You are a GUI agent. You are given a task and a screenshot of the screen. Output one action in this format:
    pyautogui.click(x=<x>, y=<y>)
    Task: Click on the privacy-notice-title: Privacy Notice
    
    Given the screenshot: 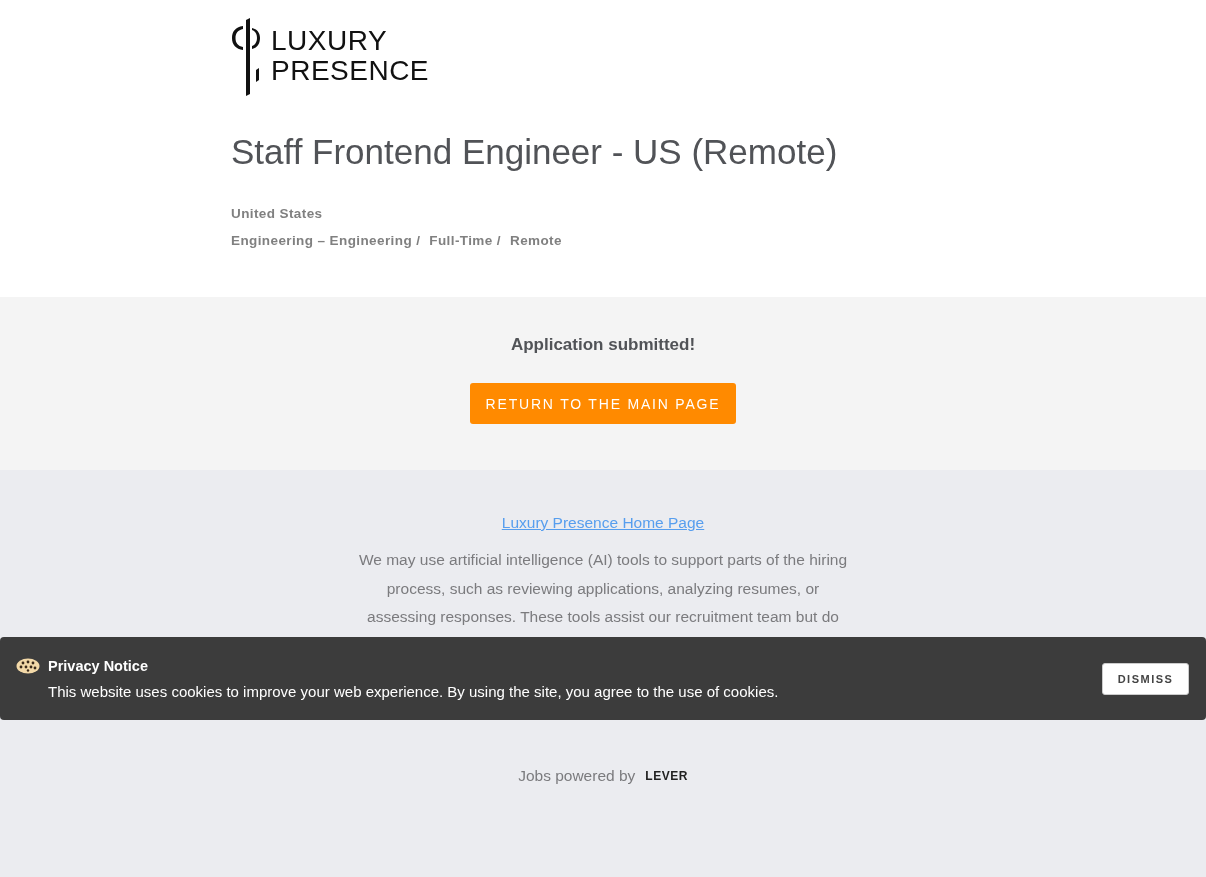 What is the action you would take?
    pyautogui.click(x=98, y=665)
    